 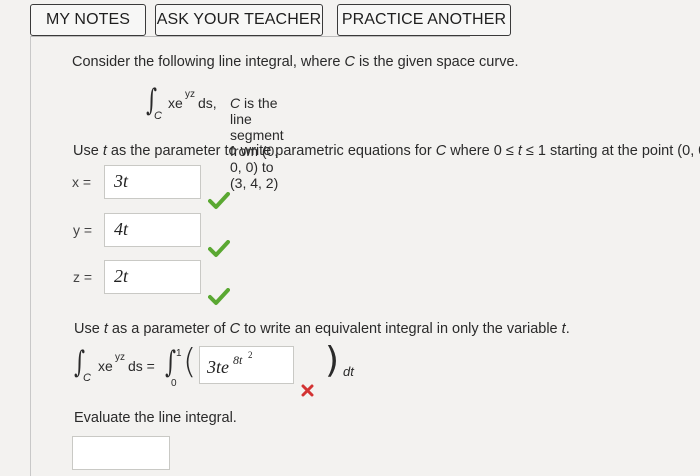 What do you see at coordinates (219, 200) in the screenshot?
I see `x-correct-check-icon` at bounding box center [219, 200].